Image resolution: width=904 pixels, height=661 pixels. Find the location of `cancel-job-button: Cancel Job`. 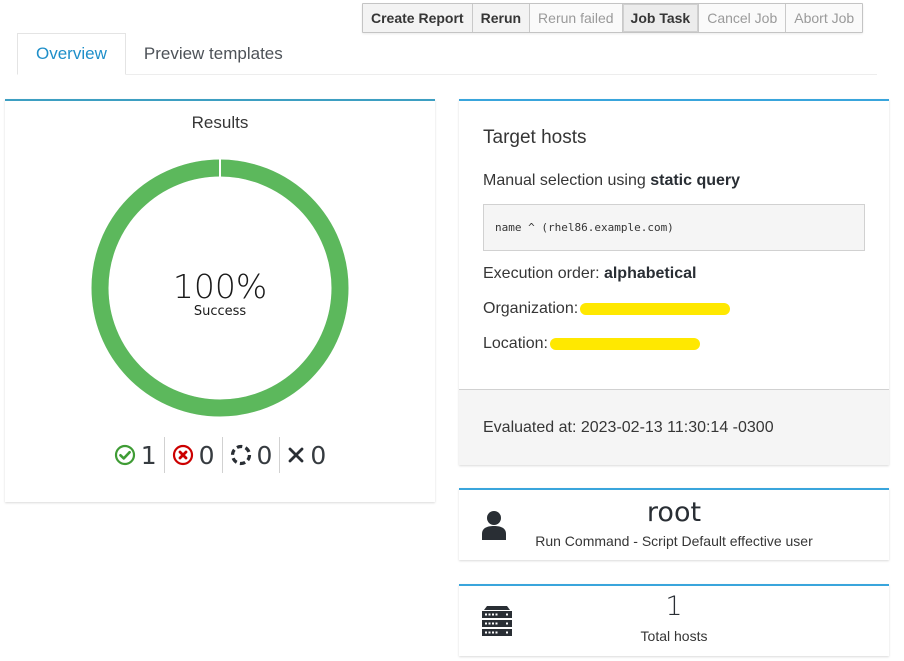

cancel-job-button: Cancel Job is located at coordinates (743, 18).